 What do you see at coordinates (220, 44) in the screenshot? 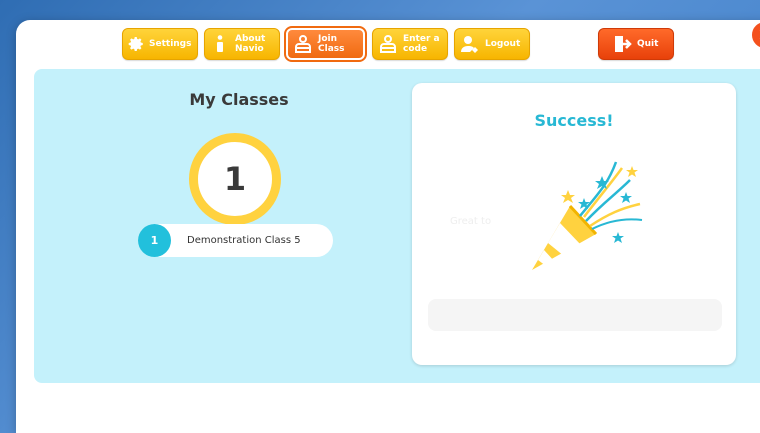
I see `info-icon` at bounding box center [220, 44].